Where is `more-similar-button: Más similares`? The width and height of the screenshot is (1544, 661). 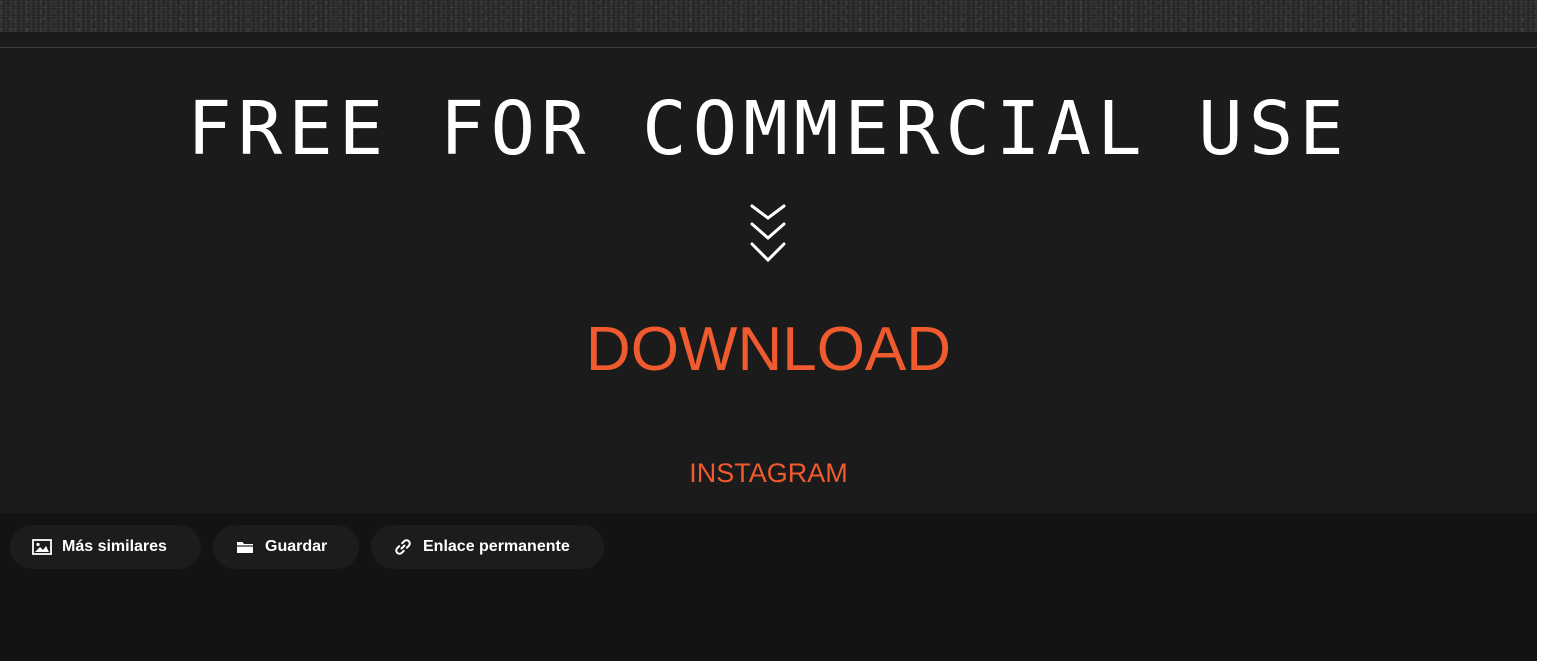 more-similar-button: Más similares is located at coordinates (105, 547).